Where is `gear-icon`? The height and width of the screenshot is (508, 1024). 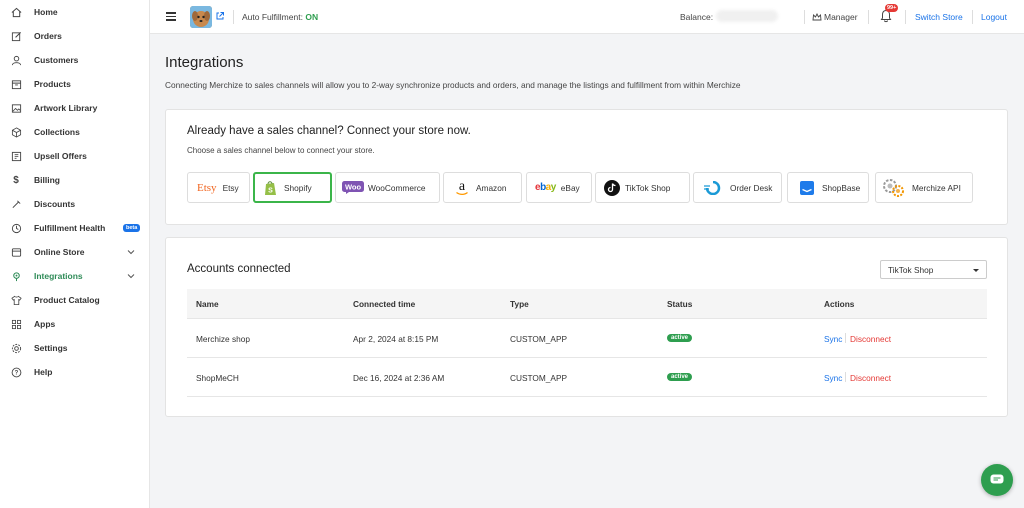
gear-icon is located at coordinates (16, 348).